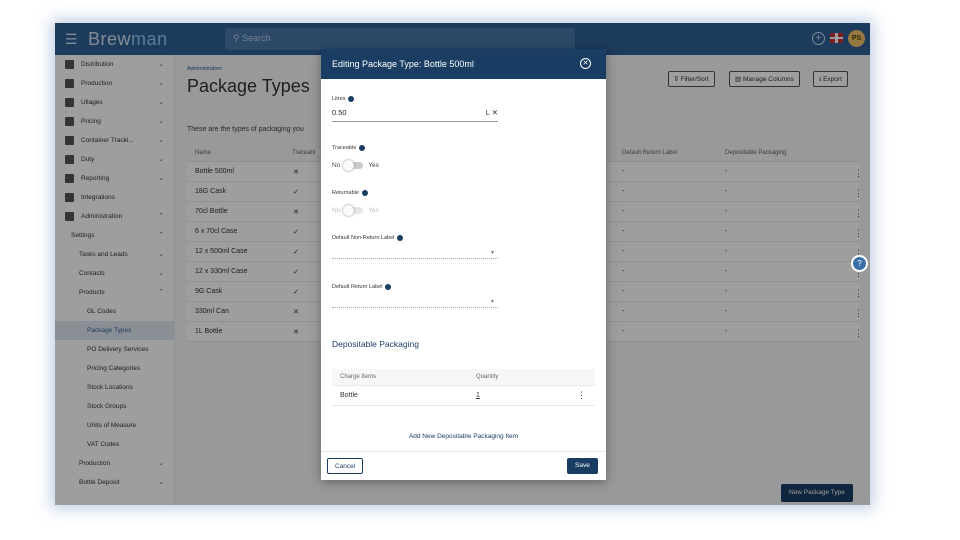 The image size is (960, 540). Describe the element at coordinates (463, 436) in the screenshot. I see `add-depositable-item-link: Add New Depositable Packaging Item` at that location.